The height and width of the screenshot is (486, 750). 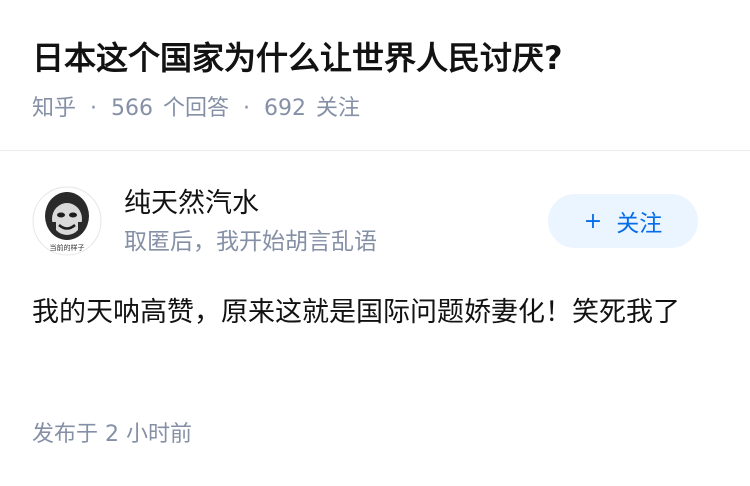 What do you see at coordinates (67, 247) in the screenshot?
I see `avatar-caption: 当前的样子` at bounding box center [67, 247].